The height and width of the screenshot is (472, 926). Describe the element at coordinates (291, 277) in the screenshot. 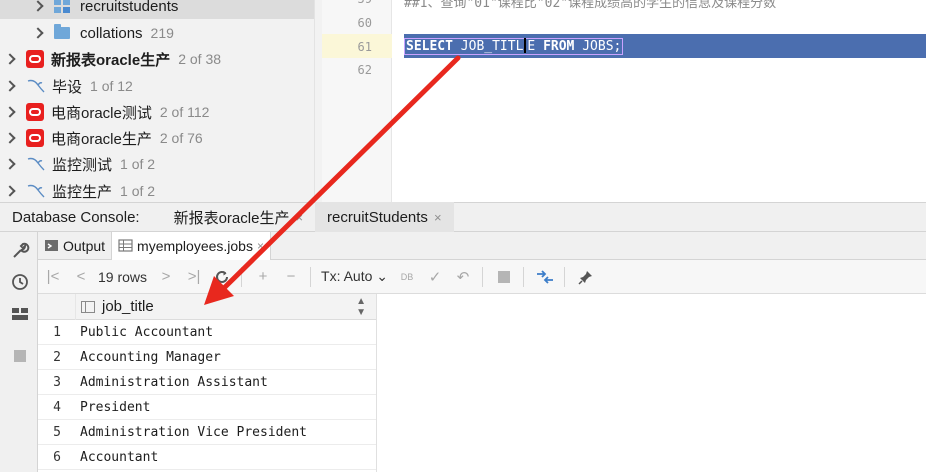

I see `delete-row-icon: −` at that location.